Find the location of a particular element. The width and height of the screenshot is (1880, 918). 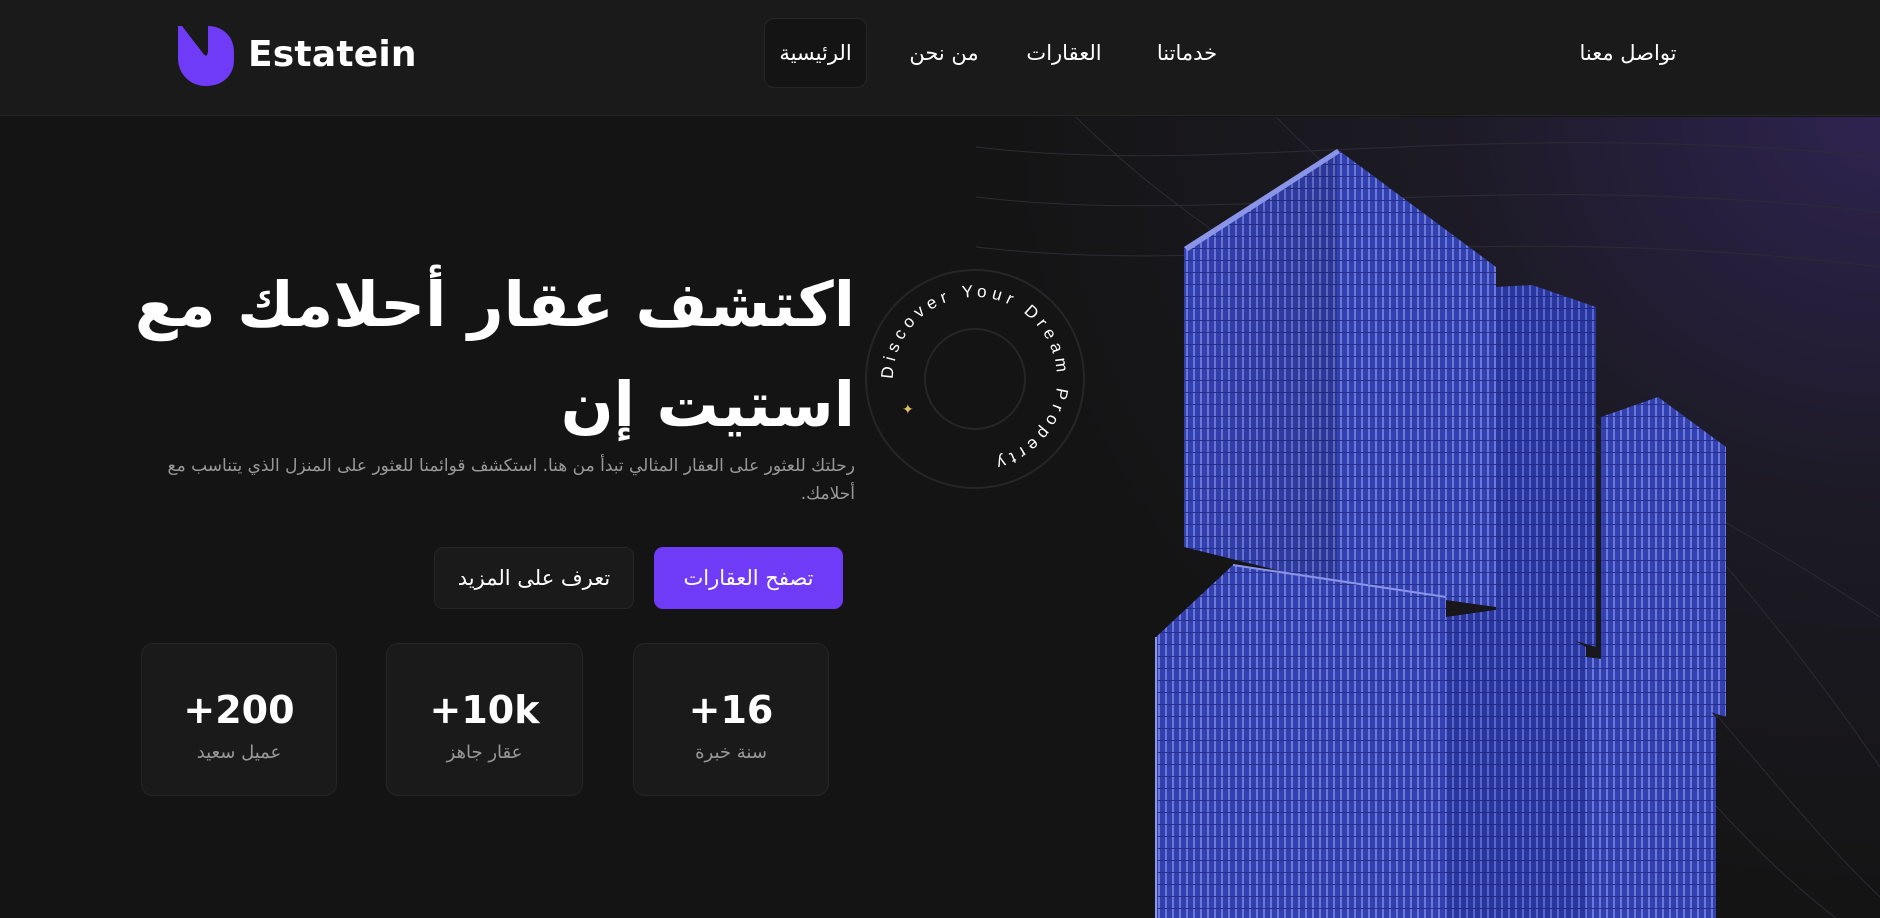

stat-label: عقار جاهز is located at coordinates (484, 752).